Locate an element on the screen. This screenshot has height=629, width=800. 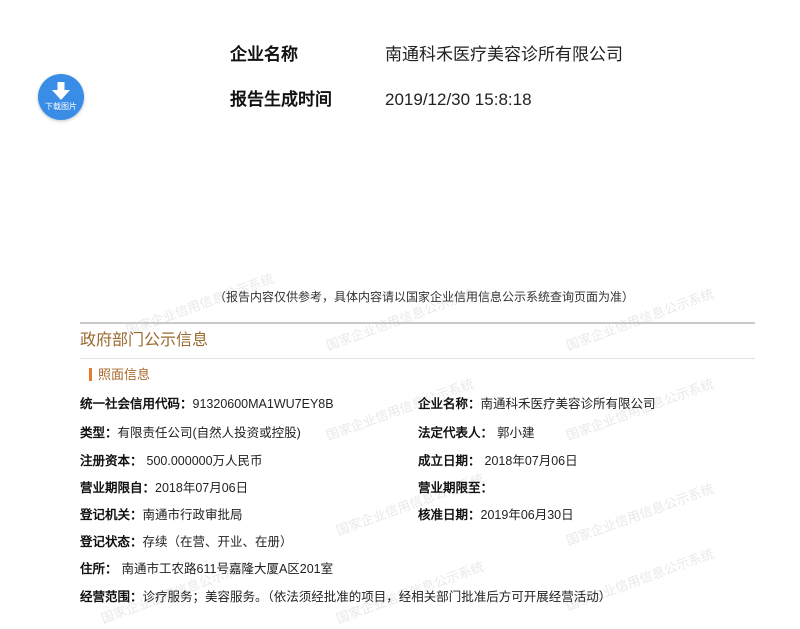
registered-capital-label: 注册资本： is located at coordinates (111, 461).